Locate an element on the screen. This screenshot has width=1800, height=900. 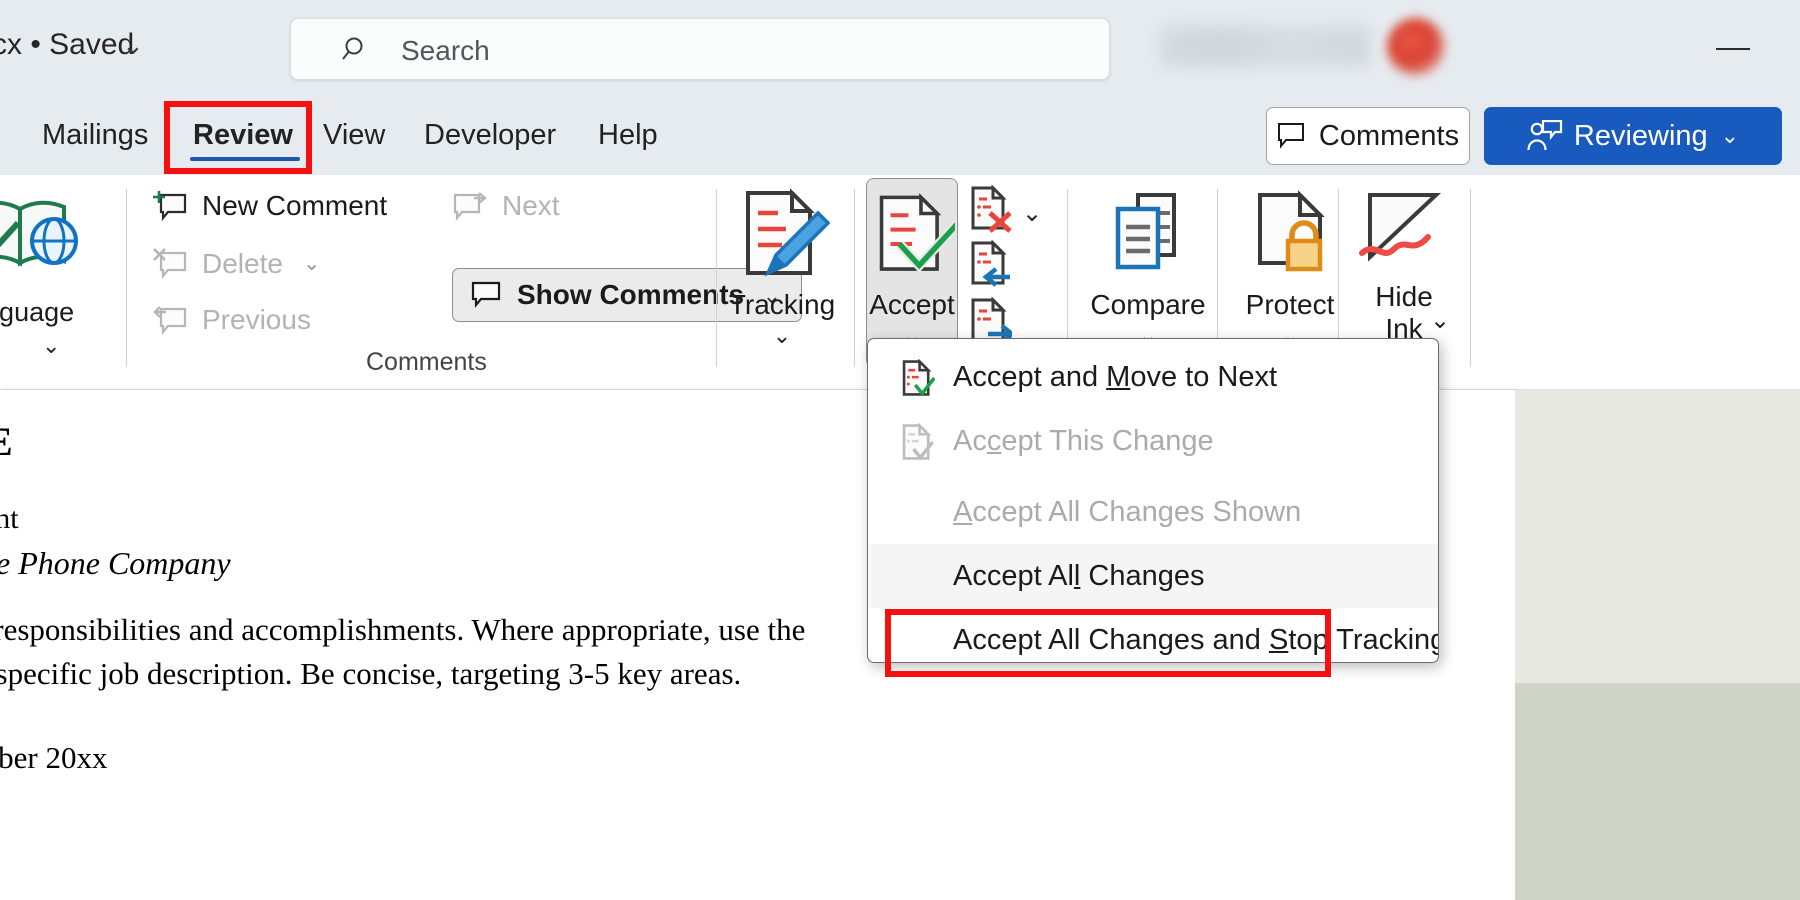
tracking-button: Tracking ⌄ is located at coordinates (782, 271).